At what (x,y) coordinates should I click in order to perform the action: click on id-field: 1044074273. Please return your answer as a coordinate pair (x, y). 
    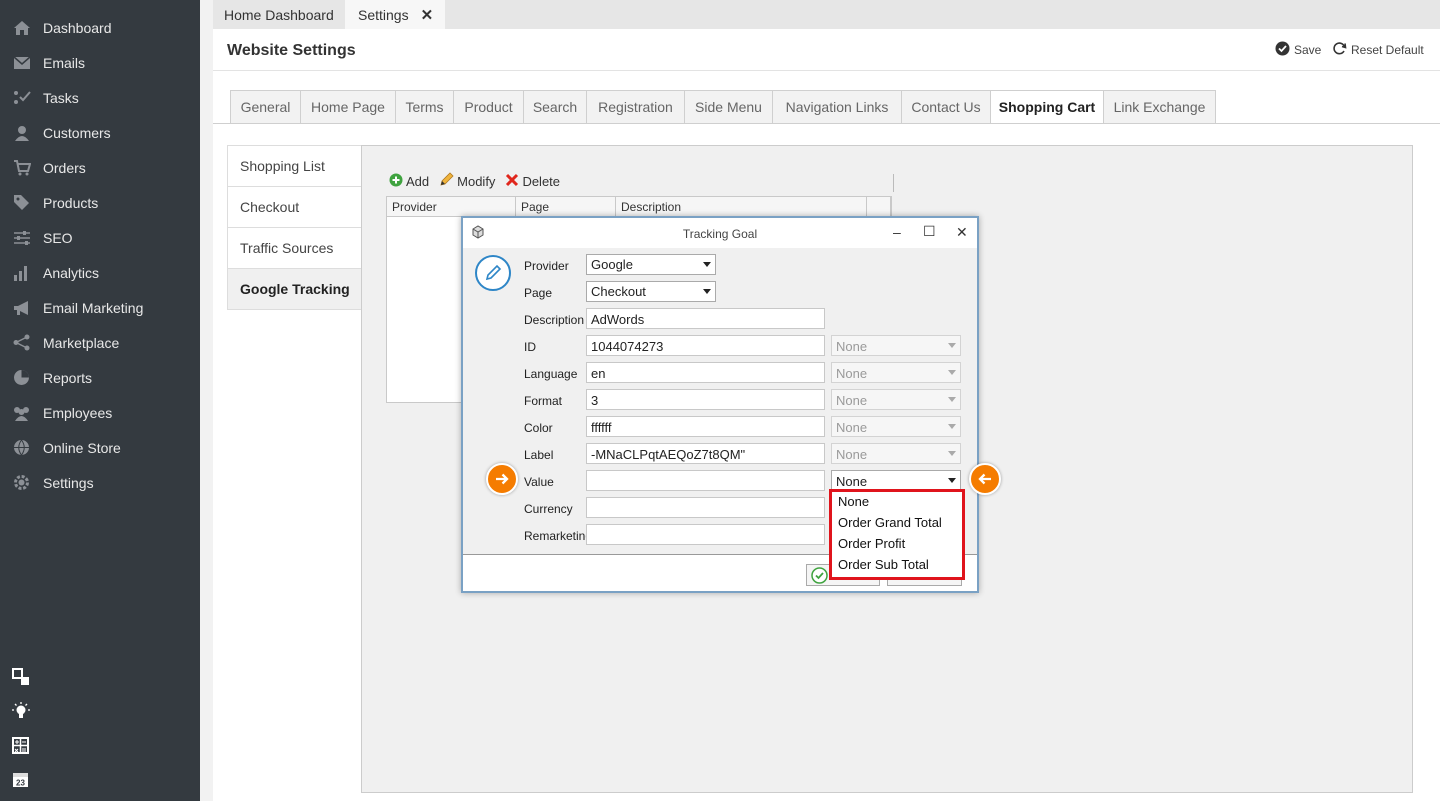
    Looking at the image, I should click on (705, 345).